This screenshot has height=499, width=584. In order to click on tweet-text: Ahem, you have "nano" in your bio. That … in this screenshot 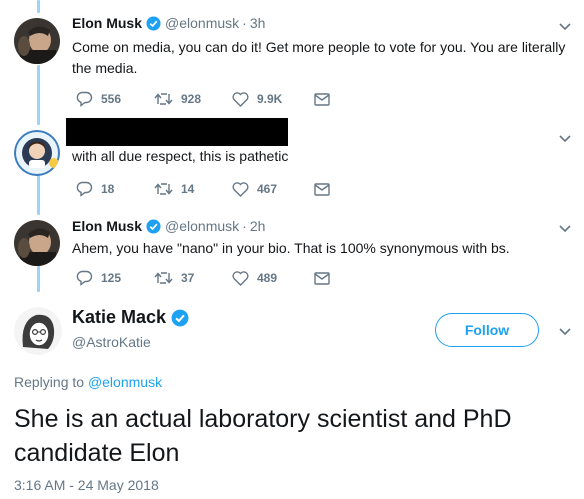, I will do `click(291, 248)`.